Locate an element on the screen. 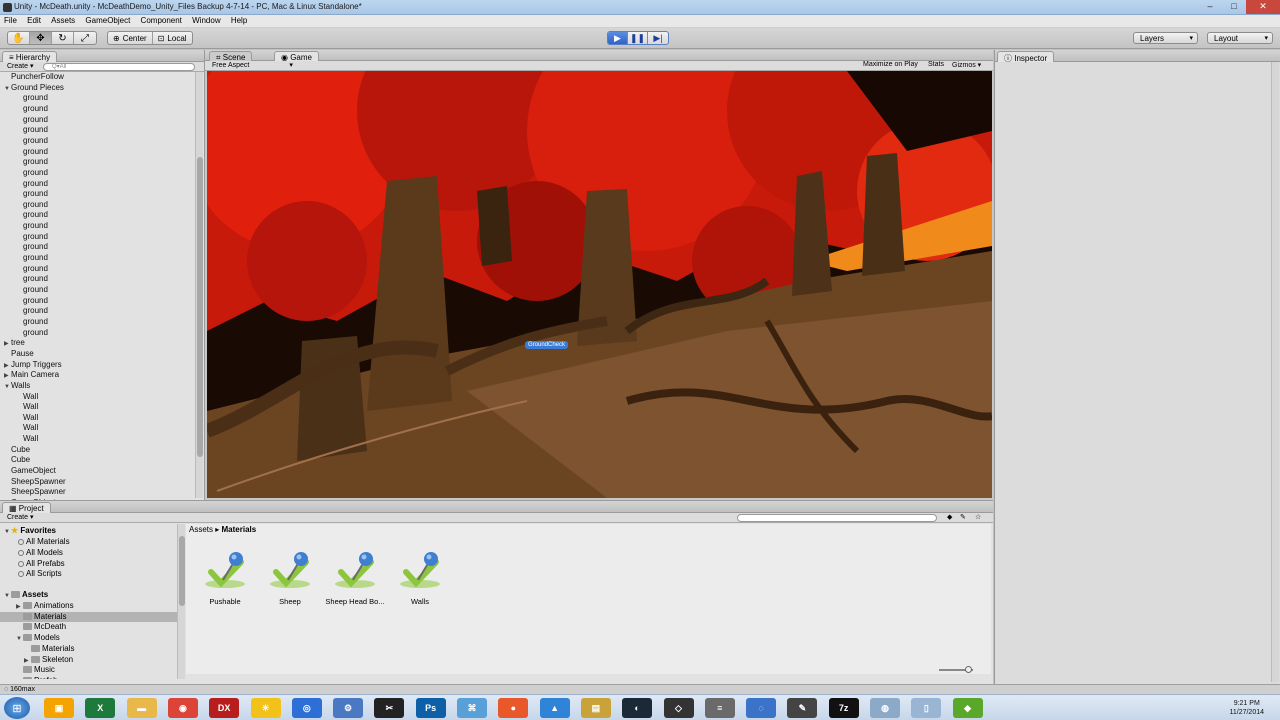  wrench-icon: ✎ is located at coordinates (802, 708).